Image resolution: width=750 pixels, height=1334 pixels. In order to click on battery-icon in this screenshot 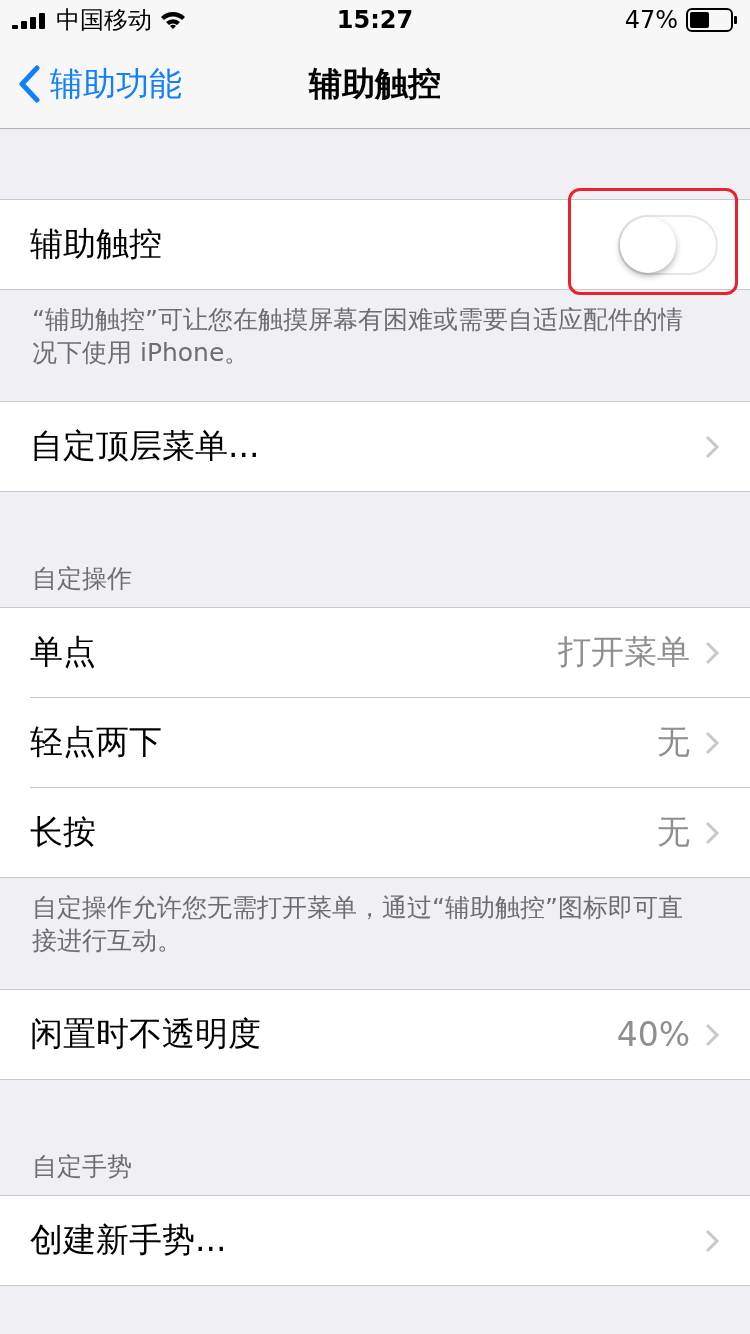, I will do `click(712, 20)`.